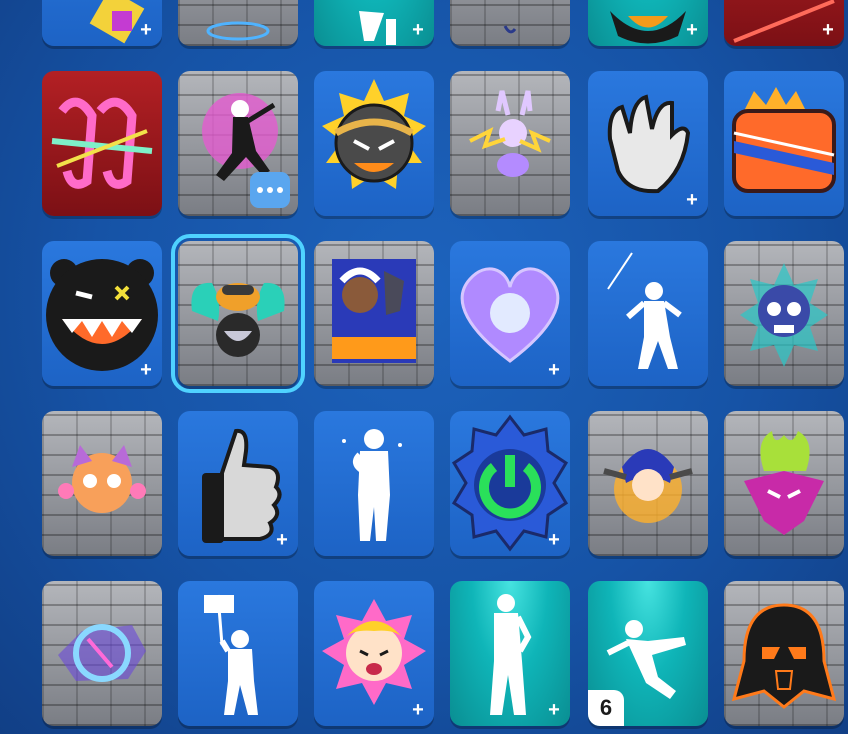 The width and height of the screenshot is (848, 734). I want to click on faces-poster-icon, so click(374, 313).